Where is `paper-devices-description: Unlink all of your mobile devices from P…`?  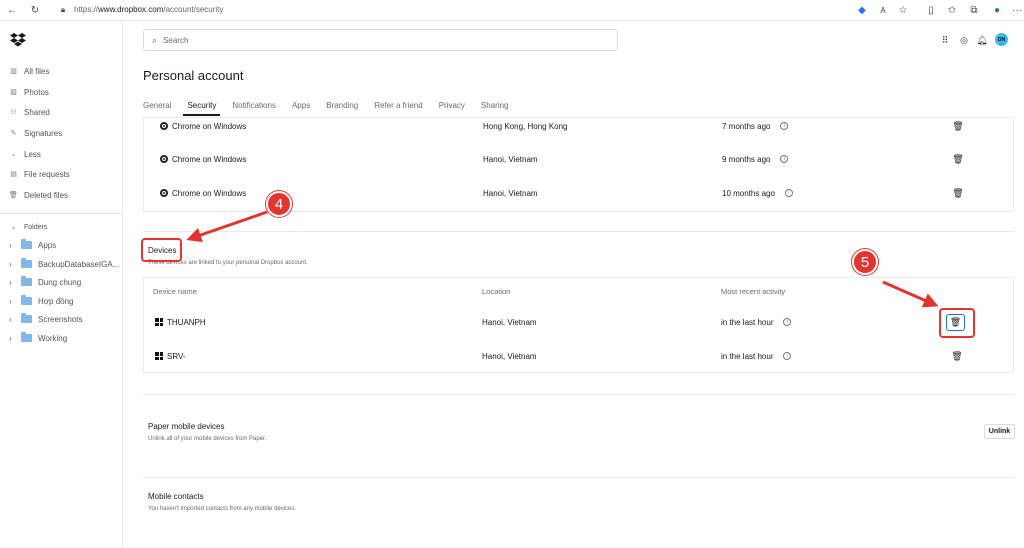
paper-devices-description: Unlink all of your mobile devices from P… is located at coordinates (207, 439).